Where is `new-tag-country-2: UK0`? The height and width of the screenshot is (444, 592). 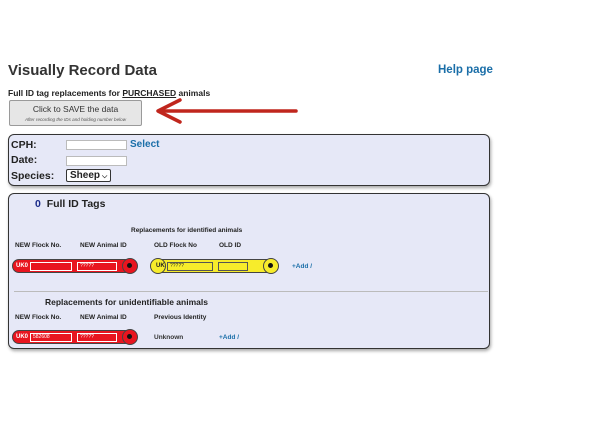 new-tag-country-2: UK0 is located at coordinates (22, 337).